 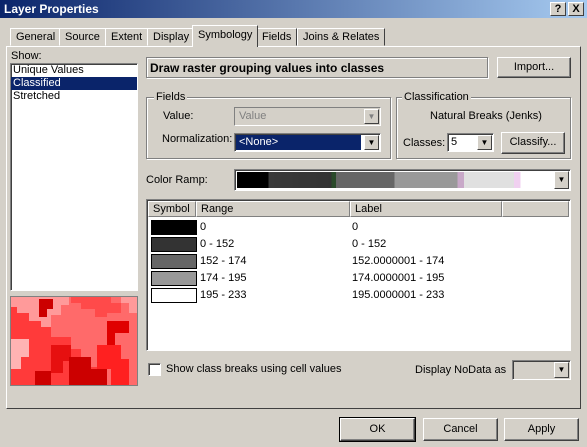 What do you see at coordinates (341, 37) in the screenshot?
I see `tab-joins-relates: Joins & Relates` at bounding box center [341, 37].